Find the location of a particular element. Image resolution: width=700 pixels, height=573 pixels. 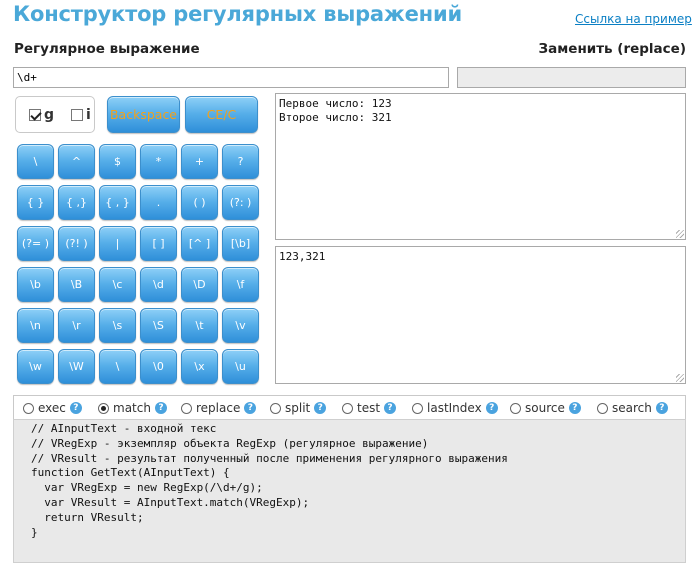

flag-ignorecase-label: i is located at coordinates (88, 115).